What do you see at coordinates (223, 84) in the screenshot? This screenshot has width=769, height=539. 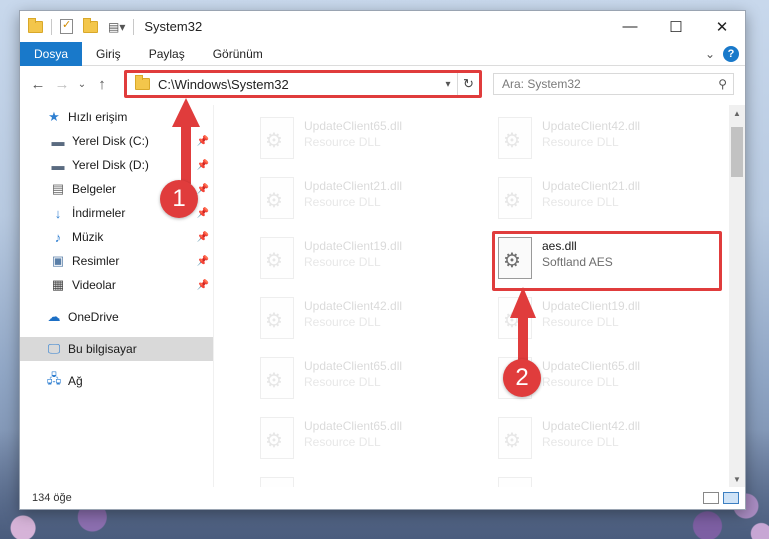 I see `address-path: C:\Windows\System32` at bounding box center [223, 84].